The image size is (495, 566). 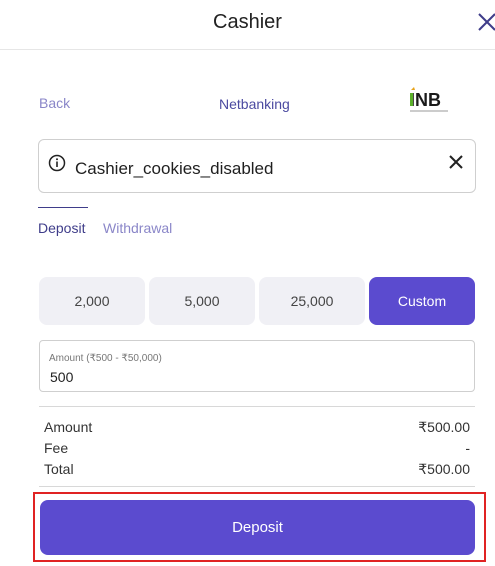 What do you see at coordinates (257, 301) in the screenshot?
I see `amount-options: 2,000 5,000 25,000 Custom` at bounding box center [257, 301].